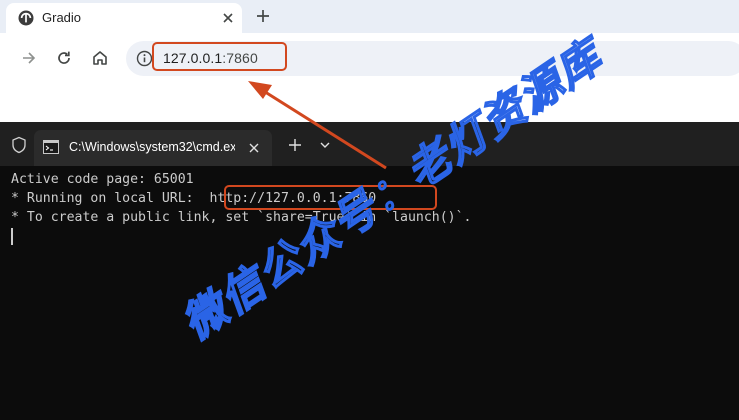 This screenshot has width=739, height=420. Describe the element at coordinates (369, 144) in the screenshot. I see `terminal-tab-strip: C:\Windows\system32\cmd.exe` at that location.